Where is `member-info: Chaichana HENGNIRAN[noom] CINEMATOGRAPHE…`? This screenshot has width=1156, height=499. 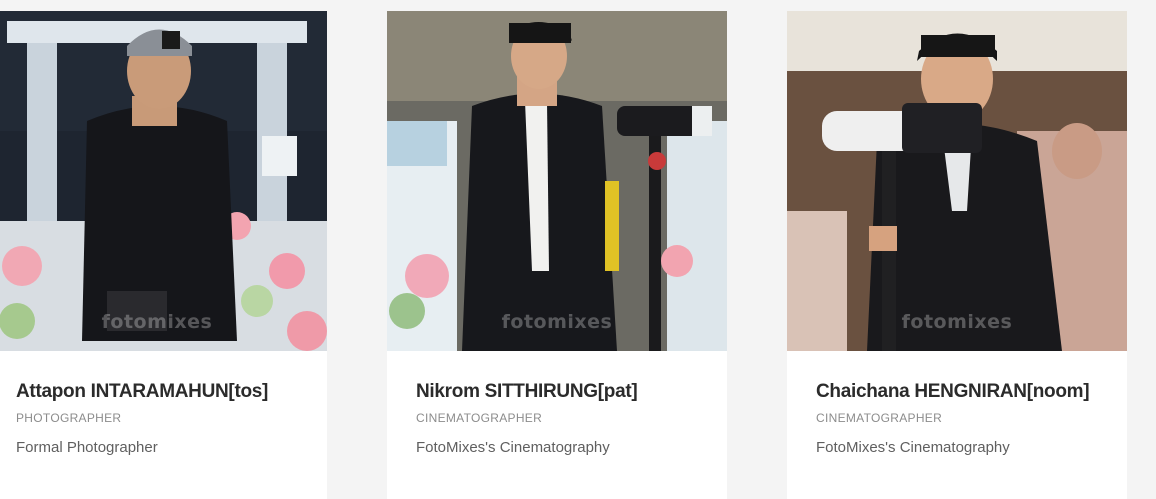 member-info: Chaichana HENGNIRAN[noom] CINEMATOGRAPHE… is located at coordinates (966, 418).